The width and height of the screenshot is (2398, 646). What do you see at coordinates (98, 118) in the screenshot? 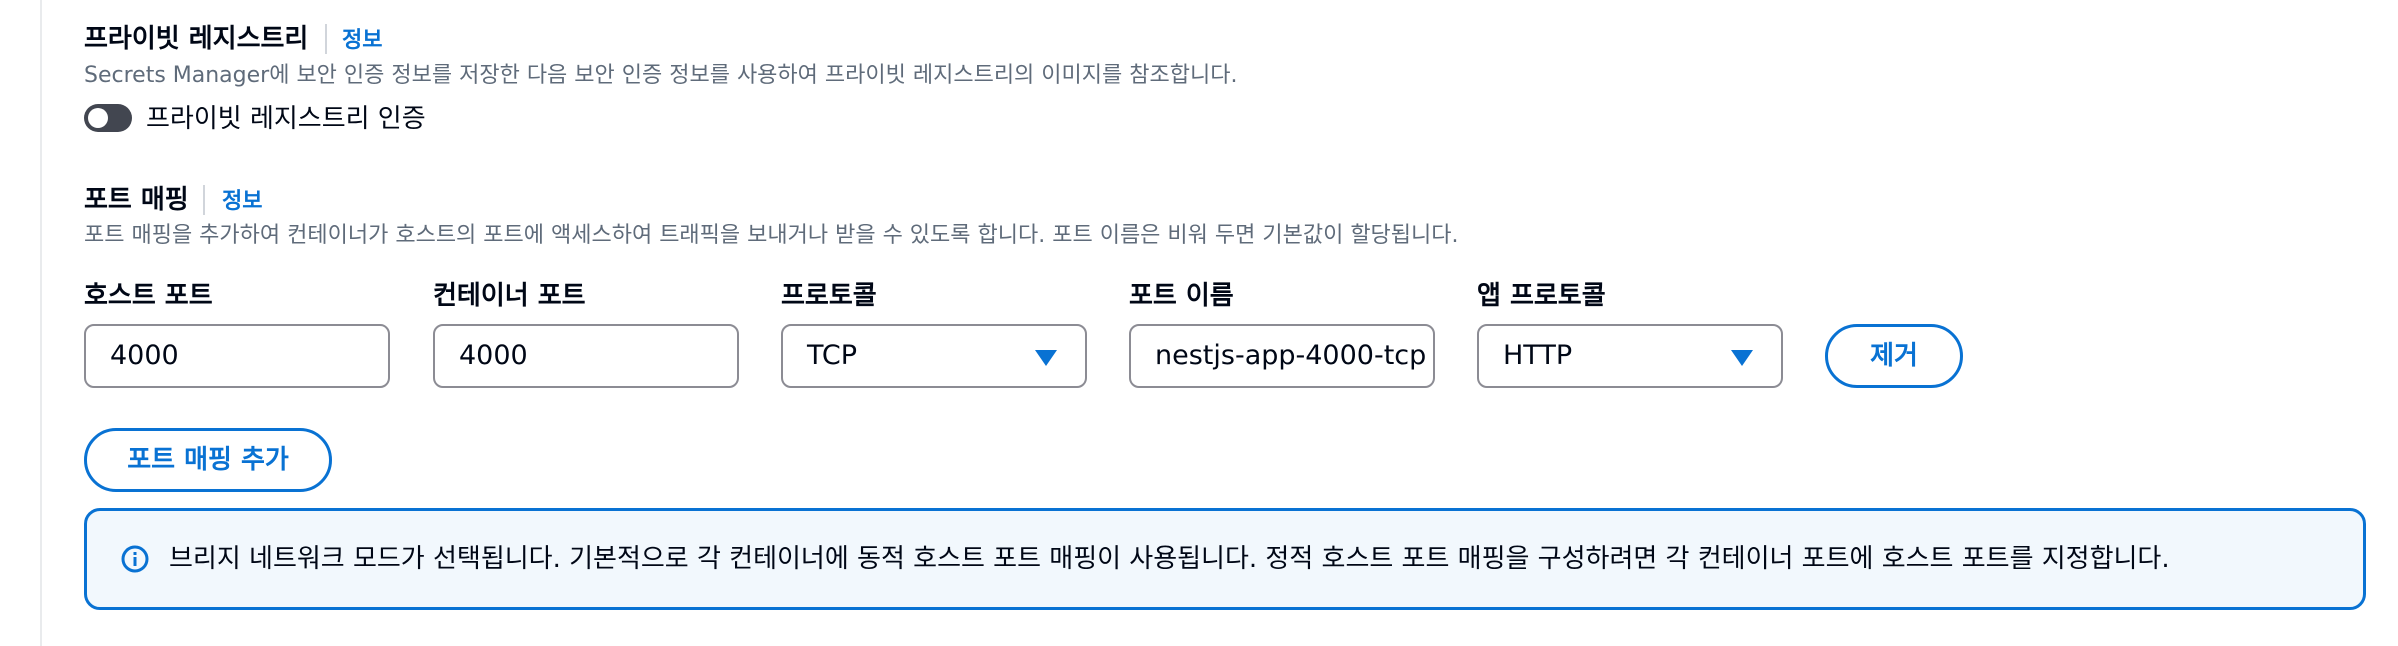
I see `toggle-knob` at bounding box center [98, 118].